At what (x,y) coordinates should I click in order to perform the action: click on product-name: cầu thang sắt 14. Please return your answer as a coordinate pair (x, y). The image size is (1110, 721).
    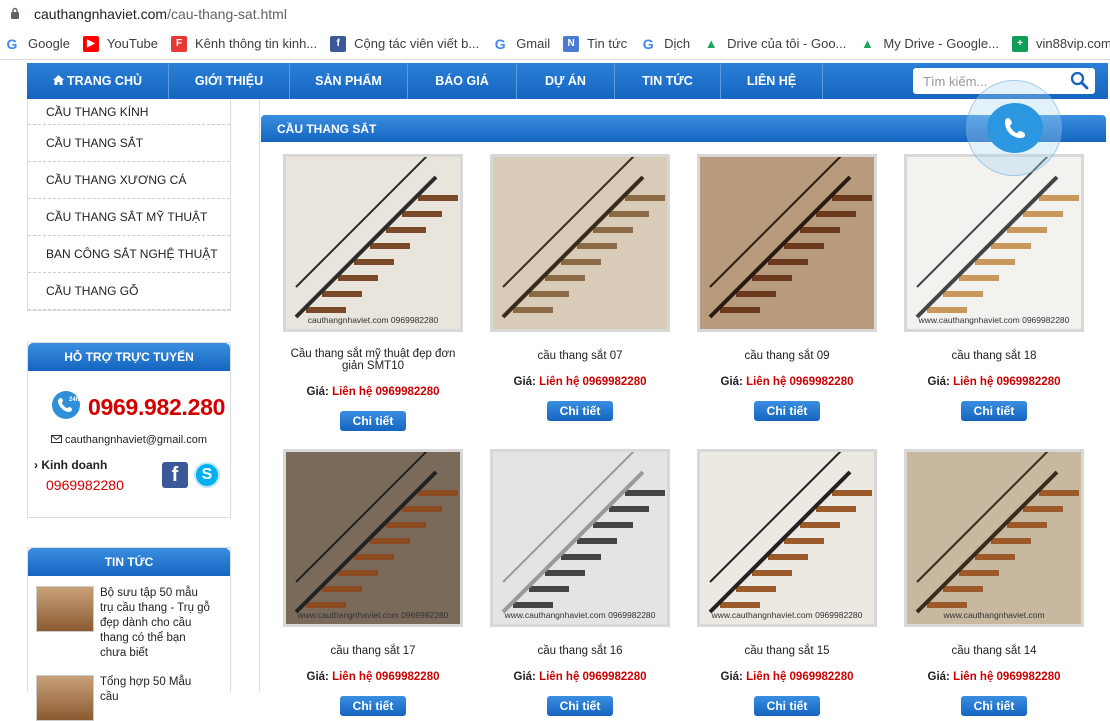
    Looking at the image, I should click on (994, 651).